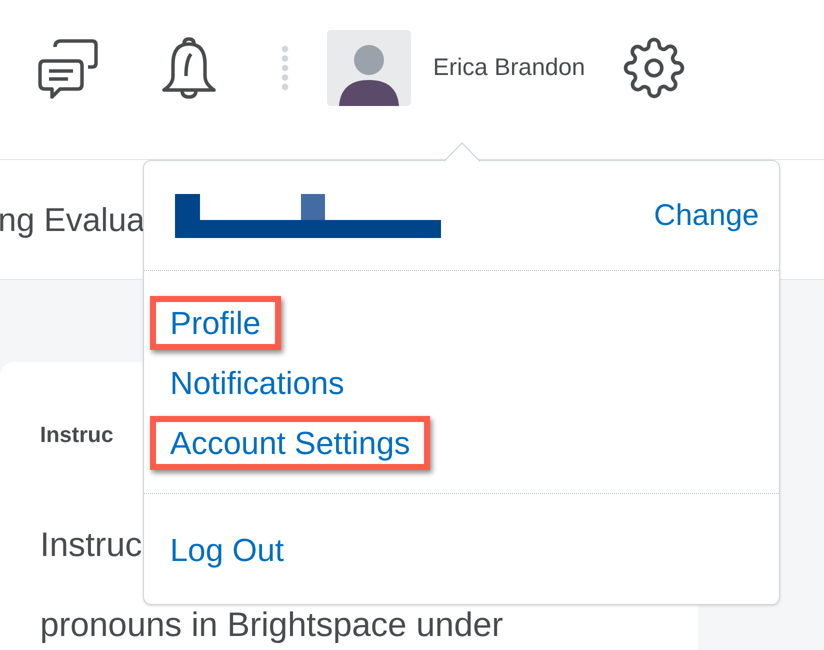  What do you see at coordinates (215, 323) in the screenshot?
I see `menu-link: Profile` at bounding box center [215, 323].